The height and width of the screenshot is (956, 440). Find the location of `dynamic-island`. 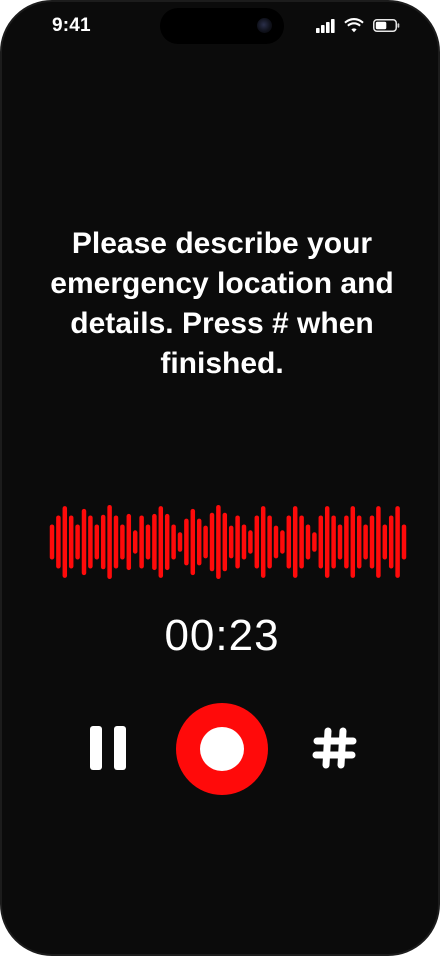

dynamic-island is located at coordinates (222, 26).